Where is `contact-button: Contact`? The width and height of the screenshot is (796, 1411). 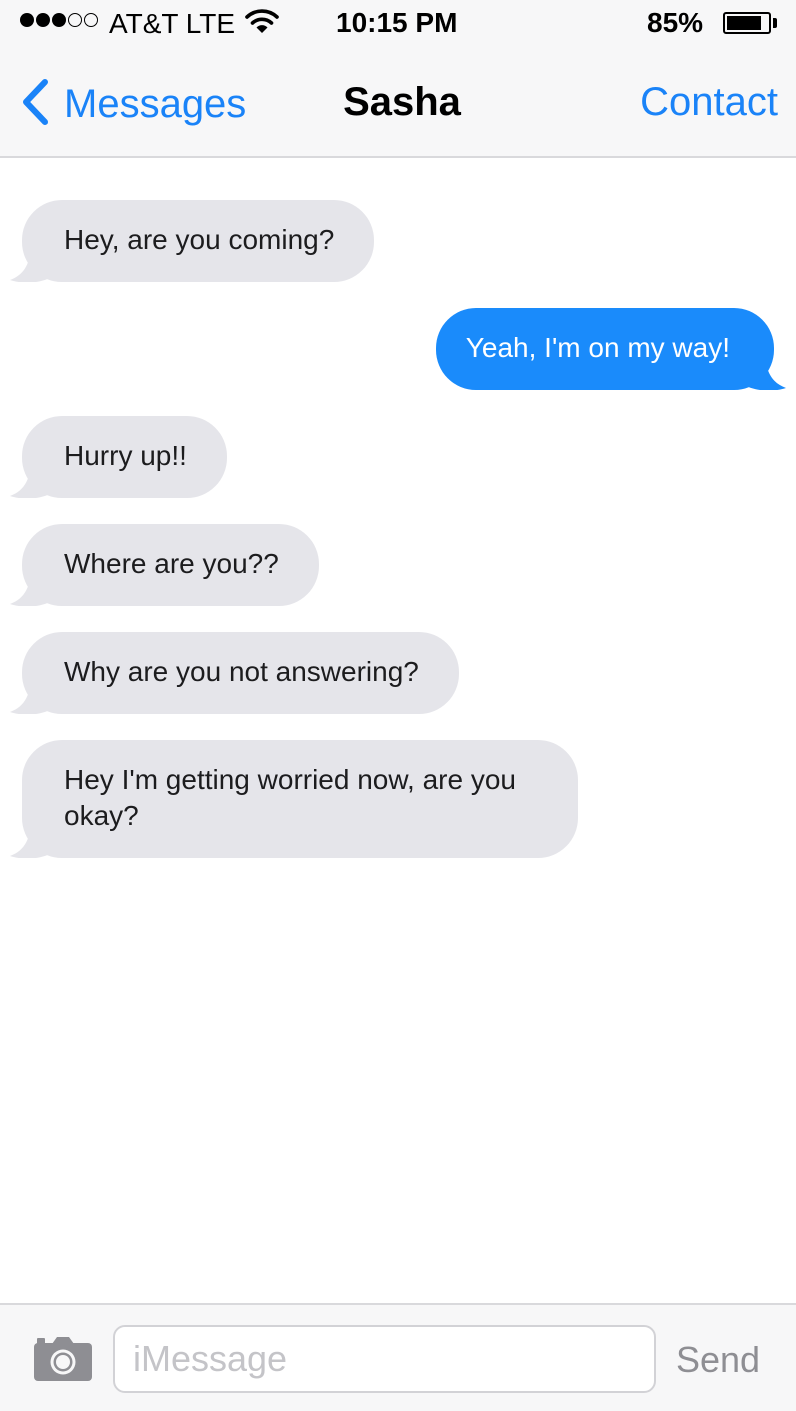
contact-button: Contact is located at coordinates (709, 102).